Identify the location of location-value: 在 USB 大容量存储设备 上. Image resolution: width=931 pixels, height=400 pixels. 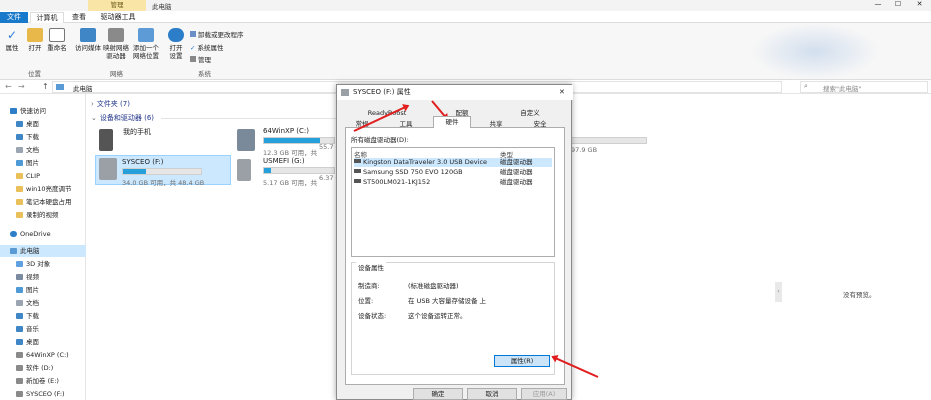
(447, 301).